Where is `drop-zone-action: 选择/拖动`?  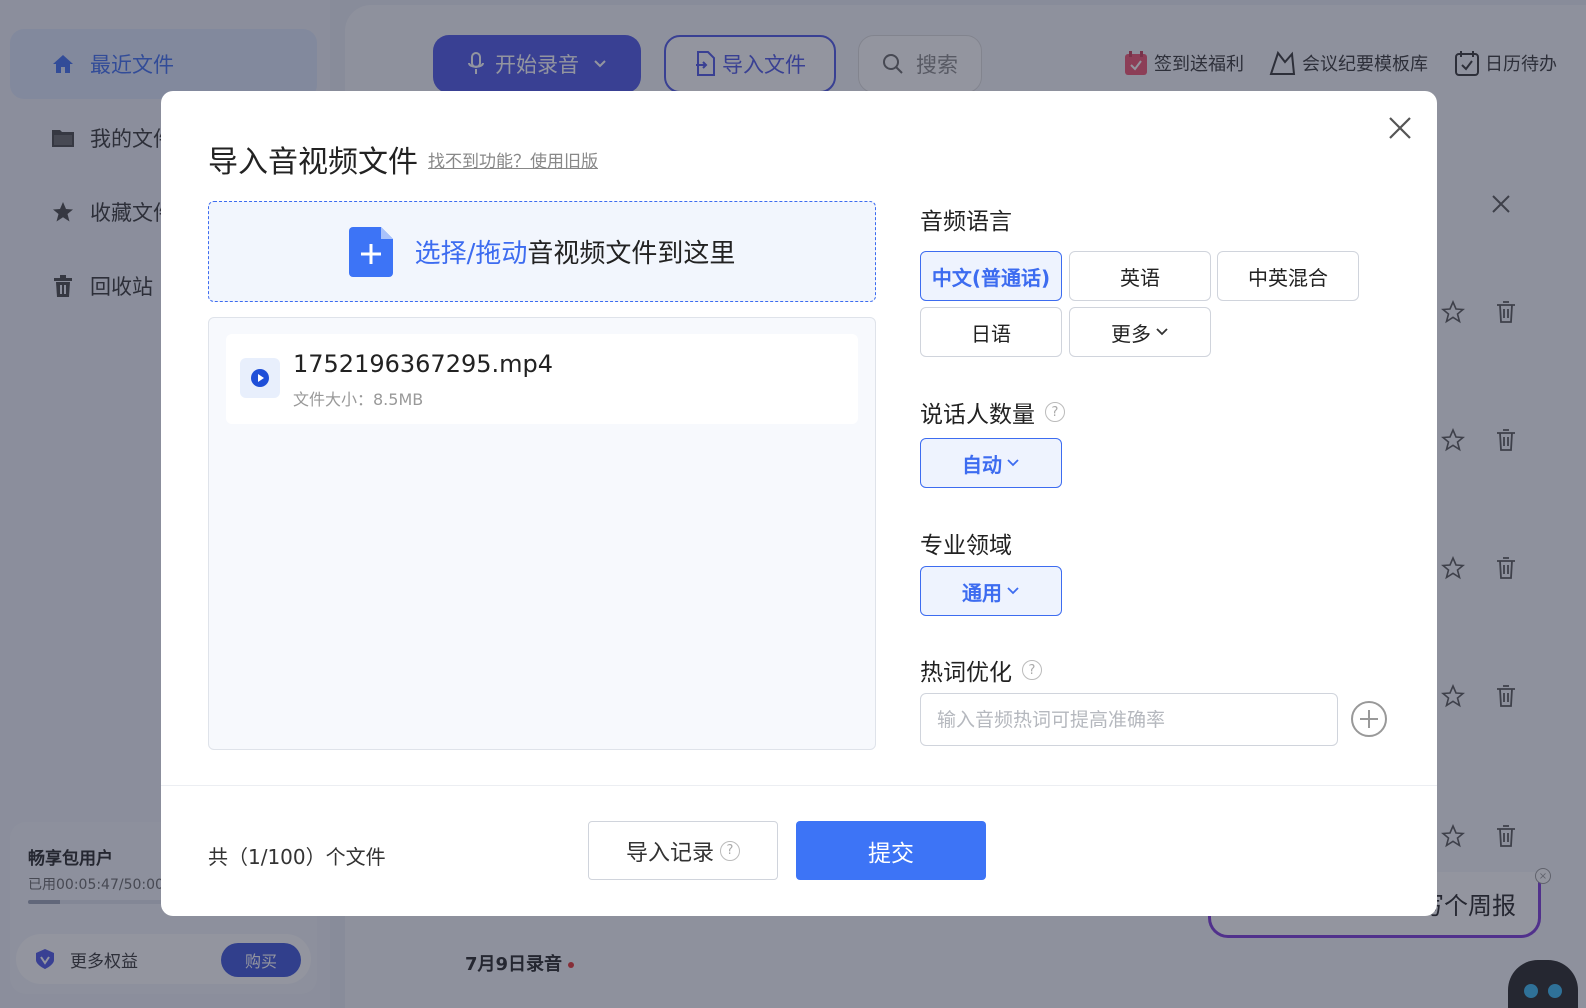 drop-zone-action: 选择/拖动 is located at coordinates (471, 254).